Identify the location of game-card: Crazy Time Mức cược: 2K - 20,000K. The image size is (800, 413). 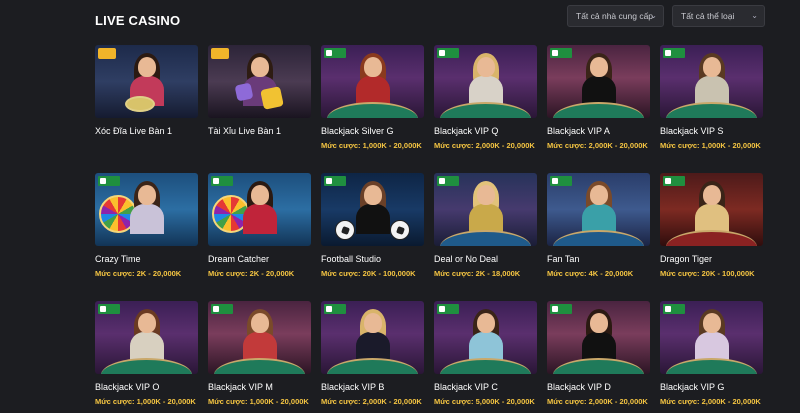
(146, 225).